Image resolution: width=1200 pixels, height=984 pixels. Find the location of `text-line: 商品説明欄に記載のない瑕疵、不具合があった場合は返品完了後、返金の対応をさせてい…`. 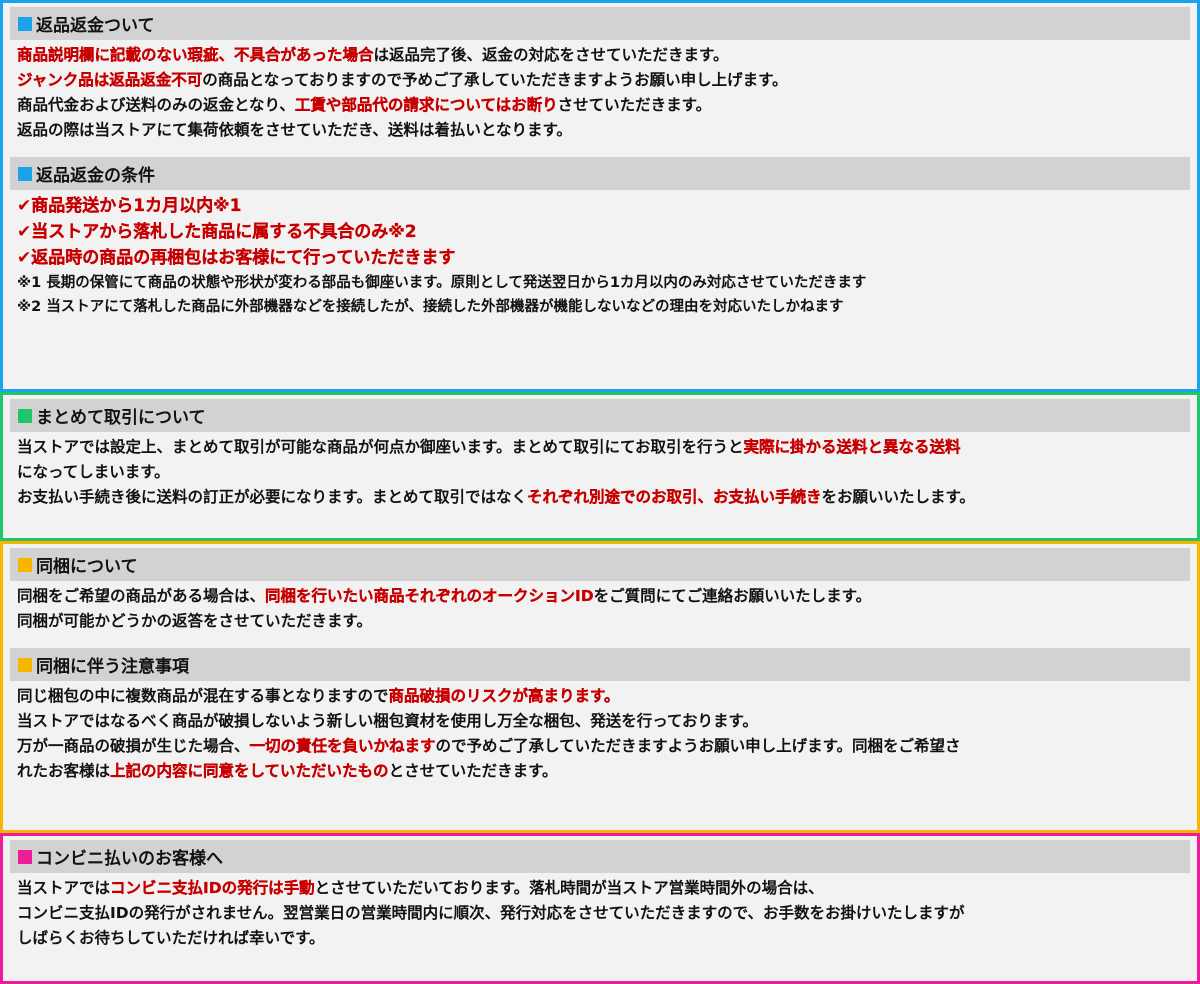

text-line: 商品説明欄に記載のない瑕疵、不具合があった場合は返品完了後、返金の対応をさせてい… is located at coordinates (603, 55).